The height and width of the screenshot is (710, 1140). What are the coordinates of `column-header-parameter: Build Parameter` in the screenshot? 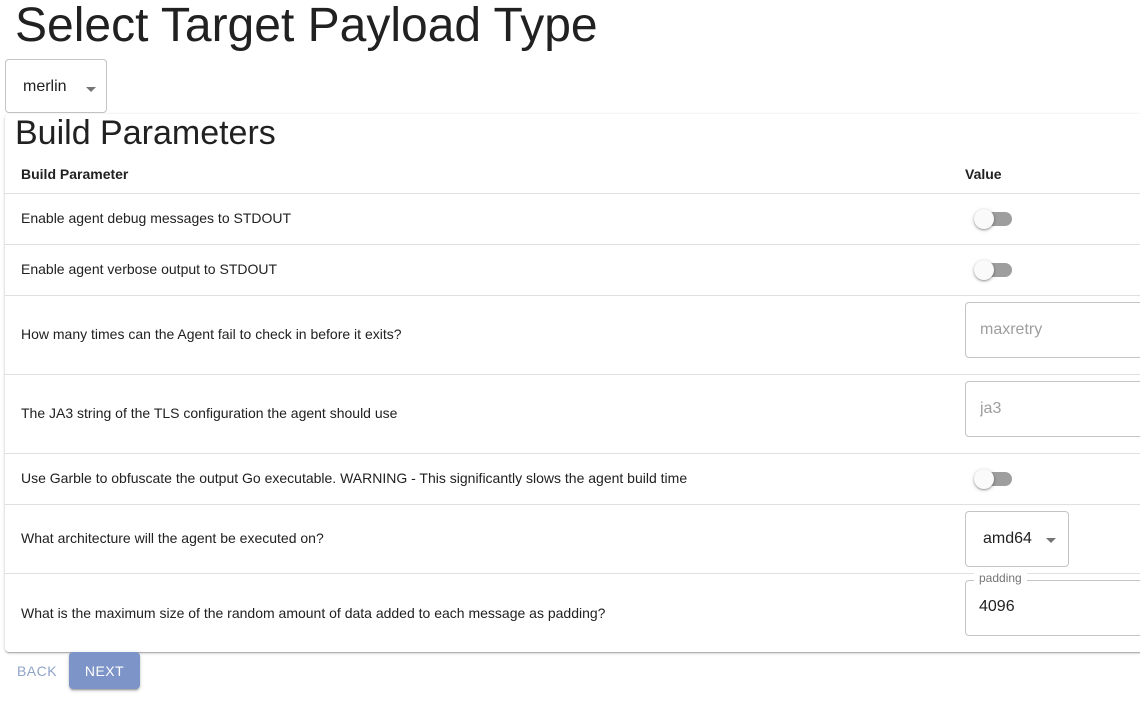 It's located at (75, 174).